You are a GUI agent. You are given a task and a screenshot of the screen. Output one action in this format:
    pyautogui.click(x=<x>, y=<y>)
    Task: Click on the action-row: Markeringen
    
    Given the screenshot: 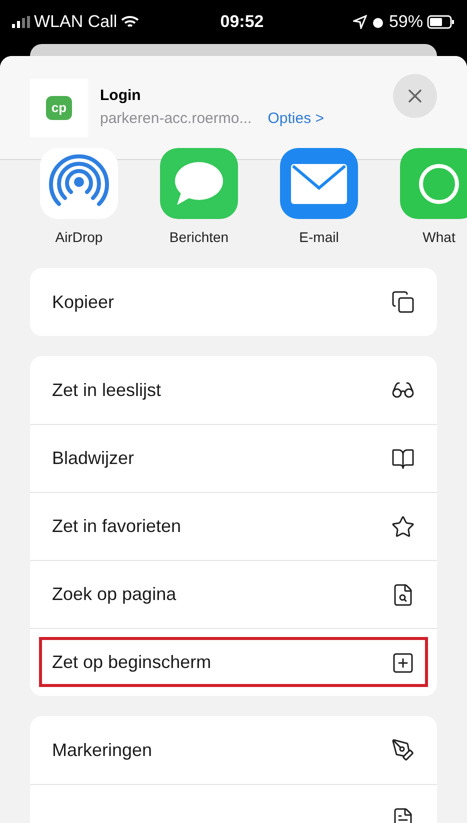 What is the action you would take?
    pyautogui.click(x=233, y=750)
    